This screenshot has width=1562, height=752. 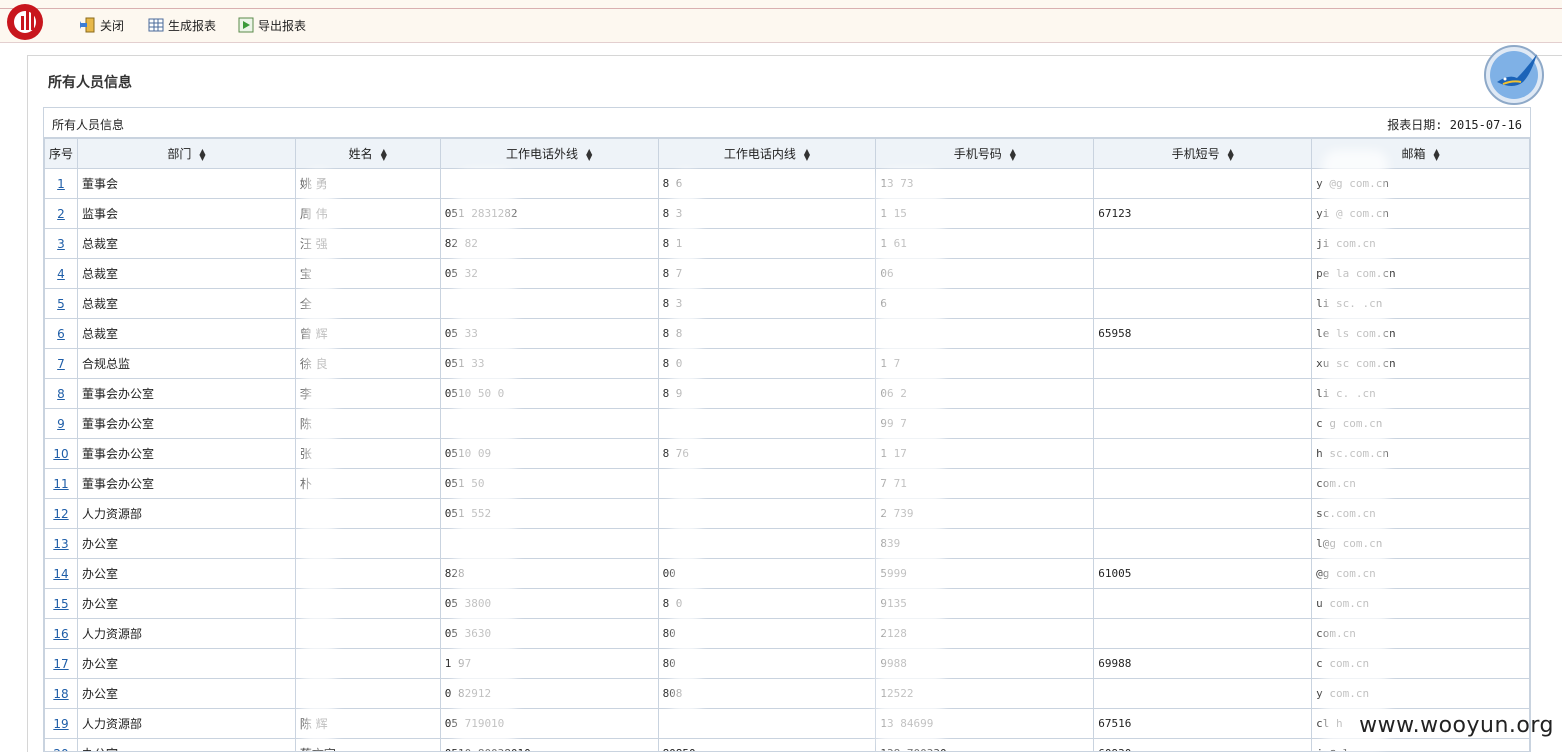 What do you see at coordinates (787, 333) in the screenshot?
I see `table-row: 6总裁室曾 辉05 338 865958le ls com.cn` at bounding box center [787, 333].